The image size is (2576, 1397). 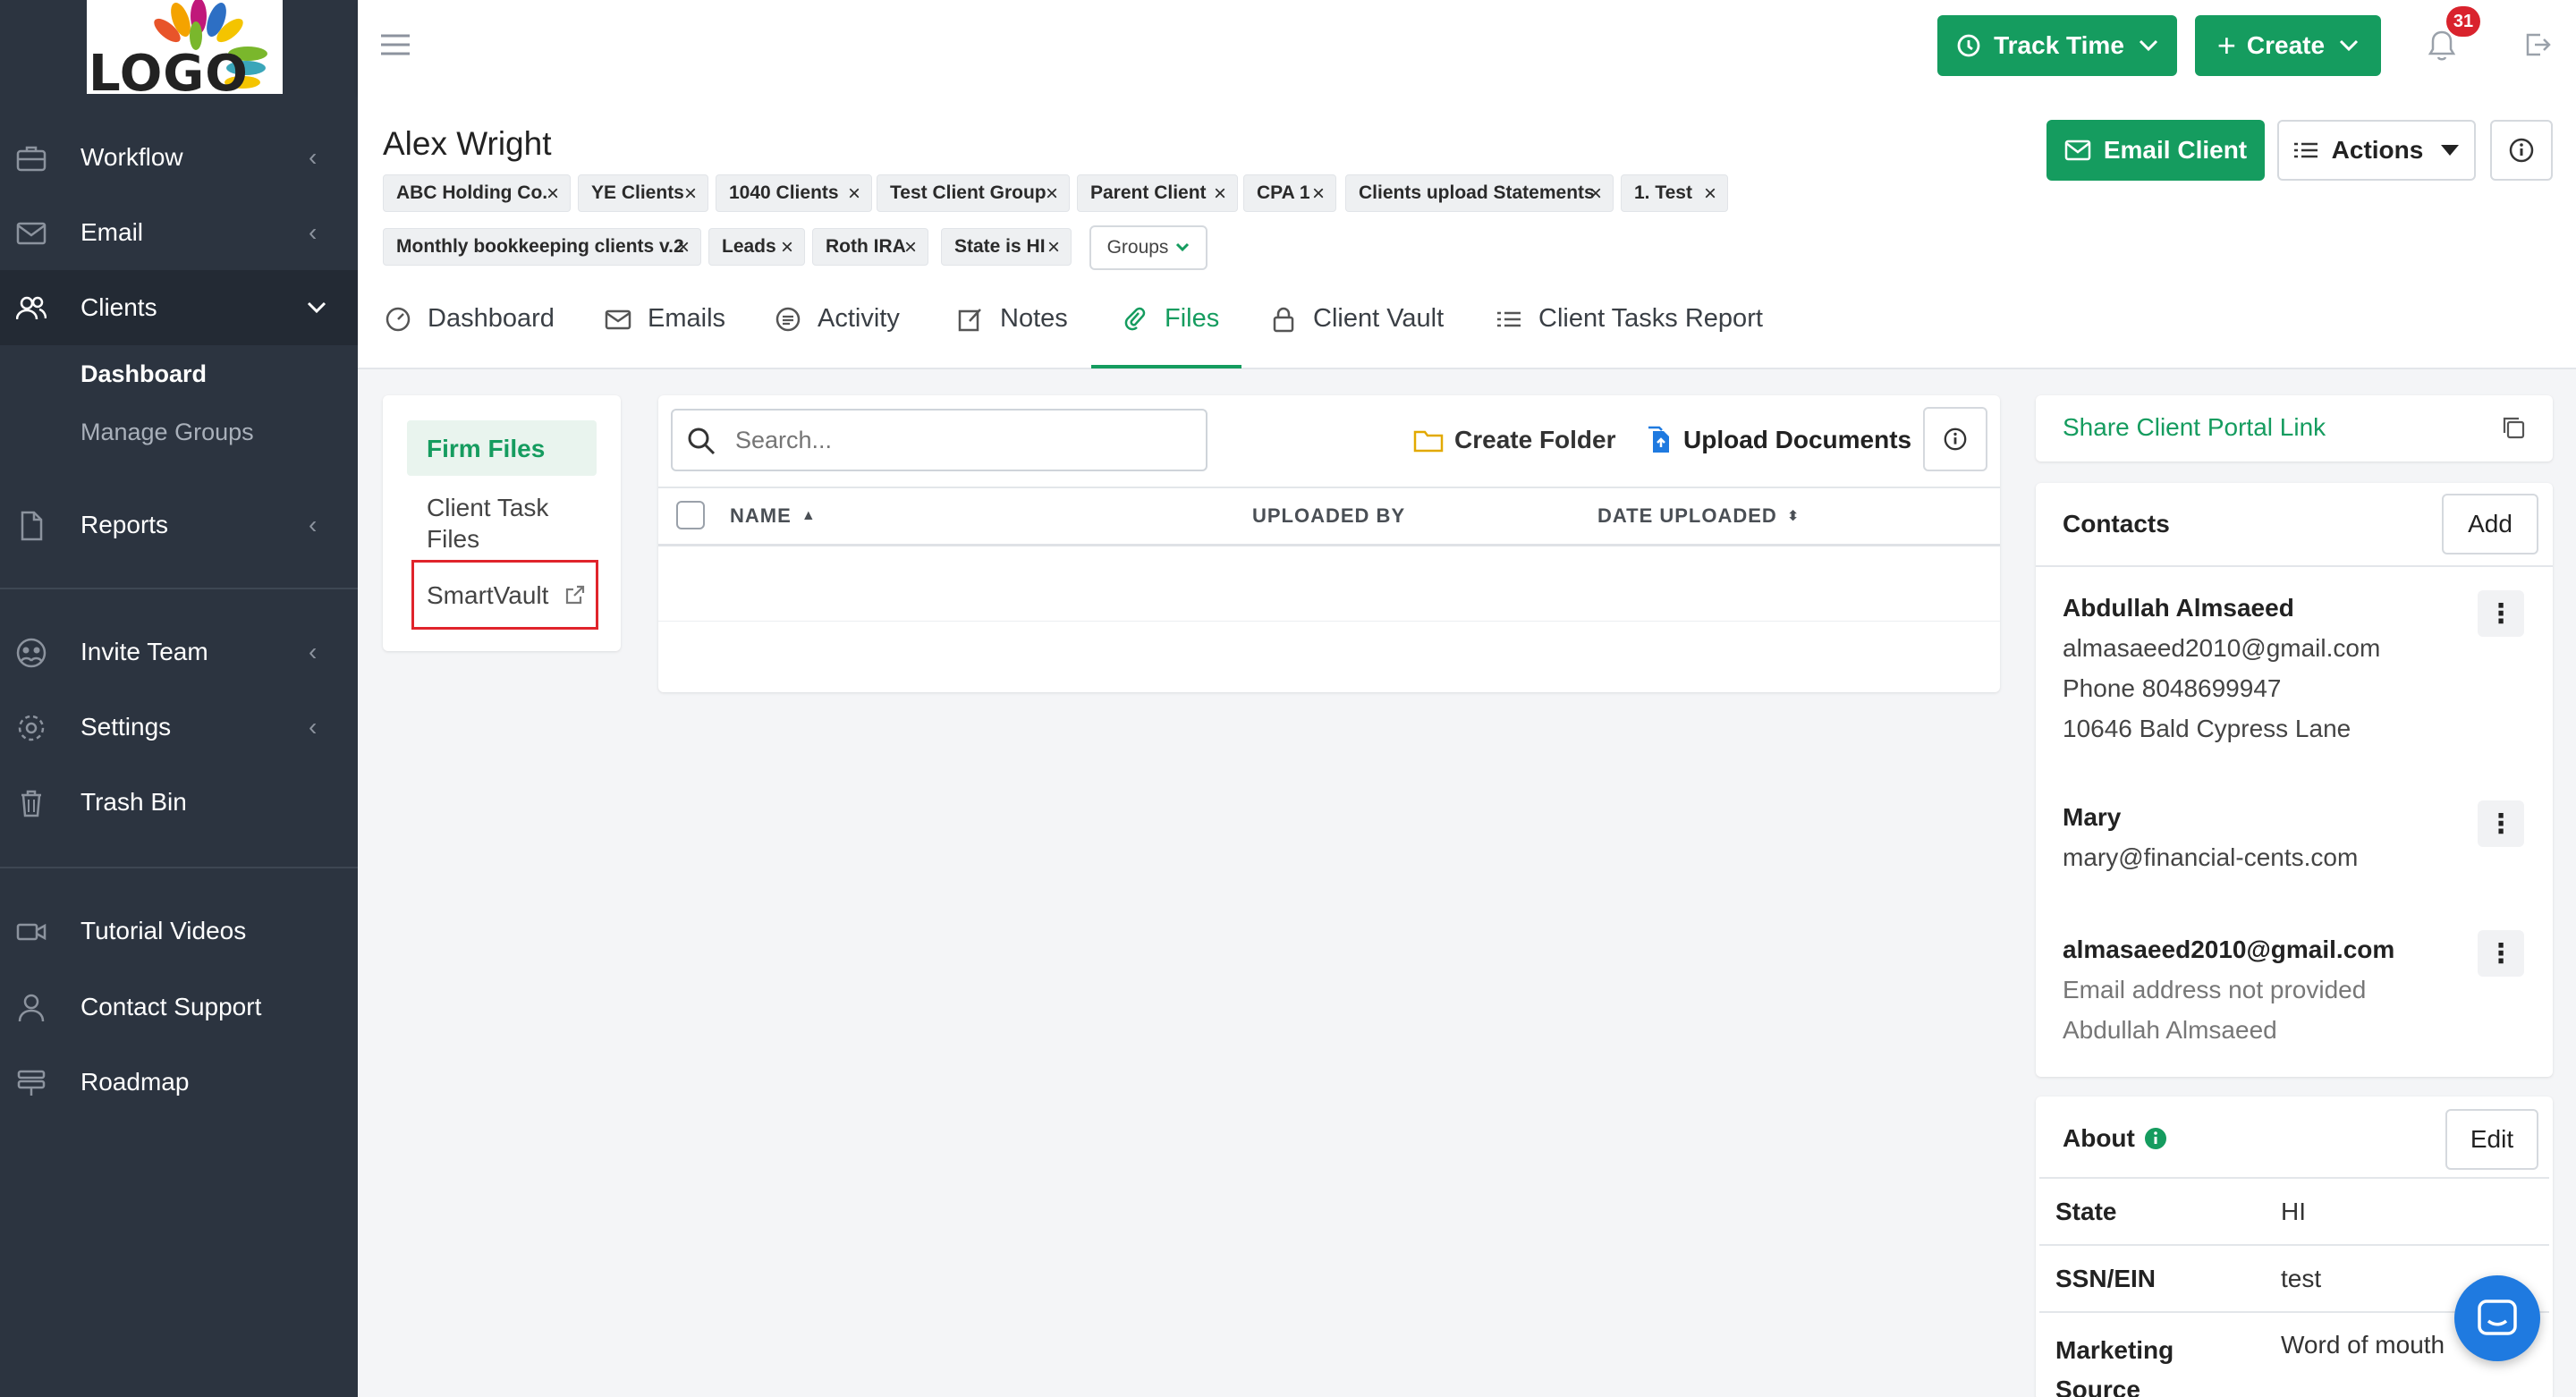 I want to click on sidebar-item-trash-bin: Trash Bin, so click(x=179, y=803).